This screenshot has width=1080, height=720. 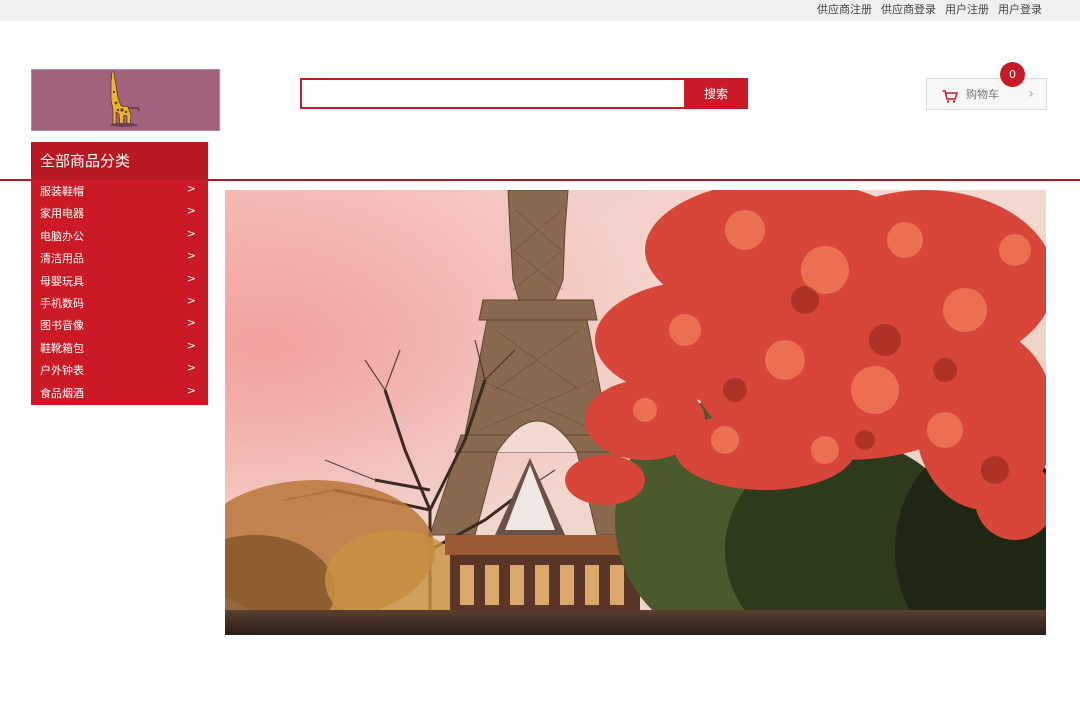 I want to click on category-label: 户外钟表, so click(x=62, y=371).